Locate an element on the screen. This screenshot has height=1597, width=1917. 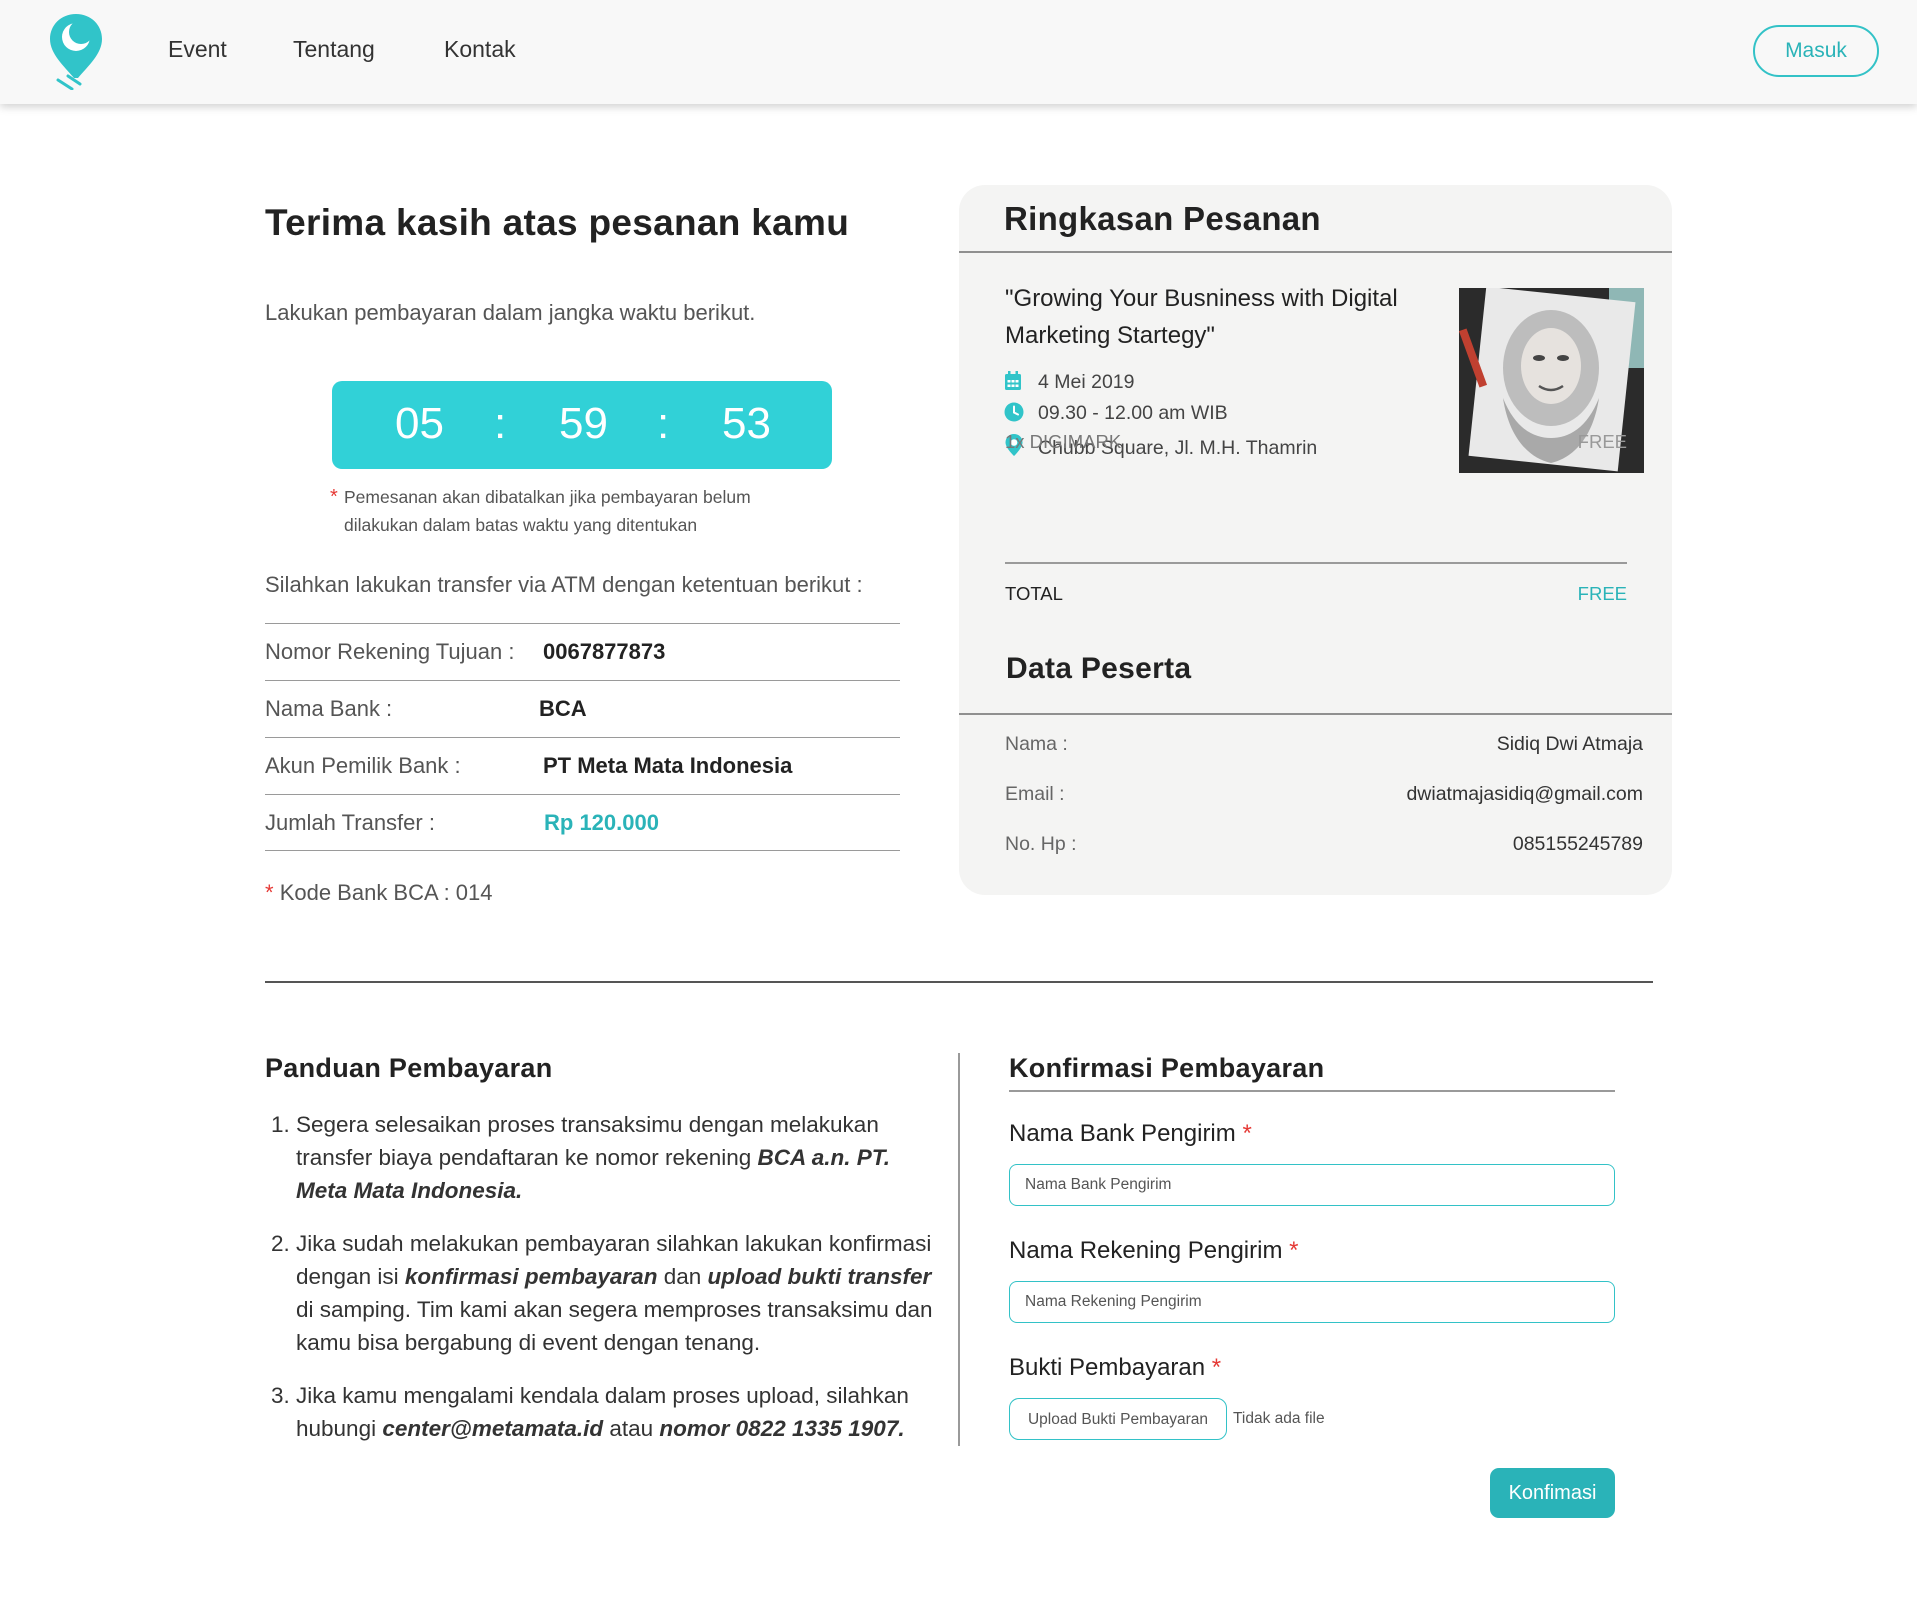
calendar-icon is located at coordinates (1014, 381).